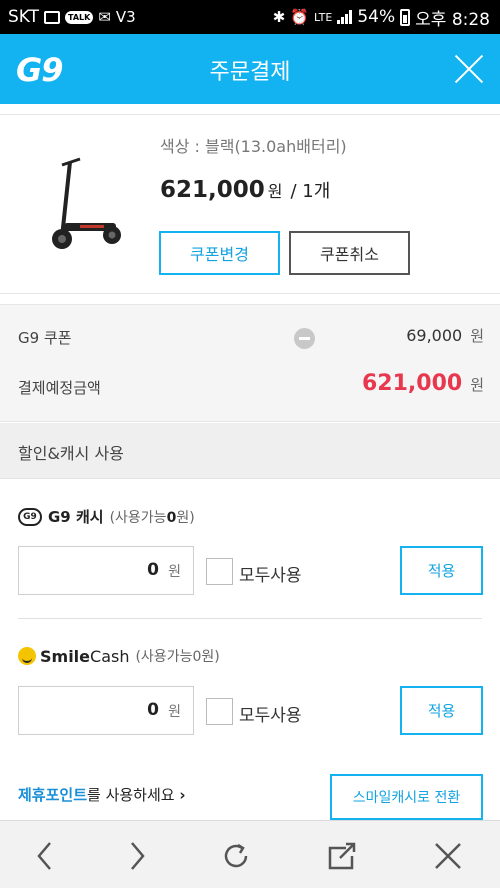 This screenshot has width=500, height=888. I want to click on smile-cash-amount: 0, so click(153, 710).